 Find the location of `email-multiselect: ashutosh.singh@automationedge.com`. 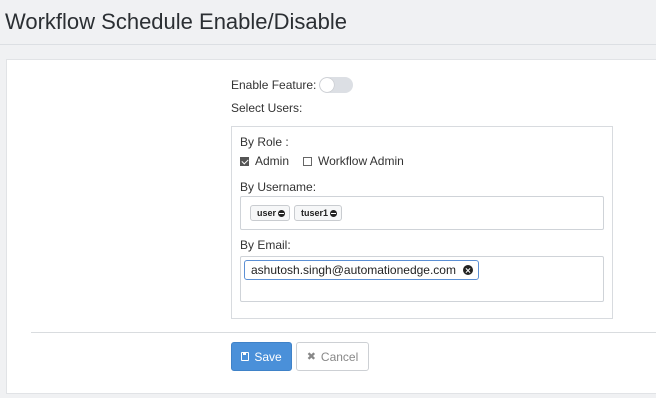

email-multiselect: ashutosh.singh@automationedge.com is located at coordinates (422, 279).